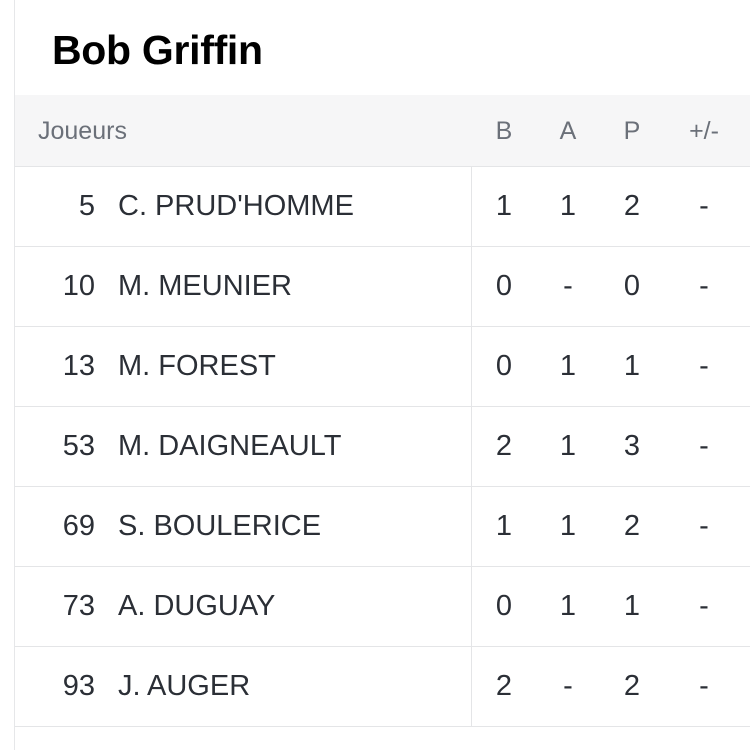 The height and width of the screenshot is (750, 750). What do you see at coordinates (382, 207) in the screenshot?
I see `table-row: 5 C. PRUD'HOMME 1 1 2 -` at bounding box center [382, 207].